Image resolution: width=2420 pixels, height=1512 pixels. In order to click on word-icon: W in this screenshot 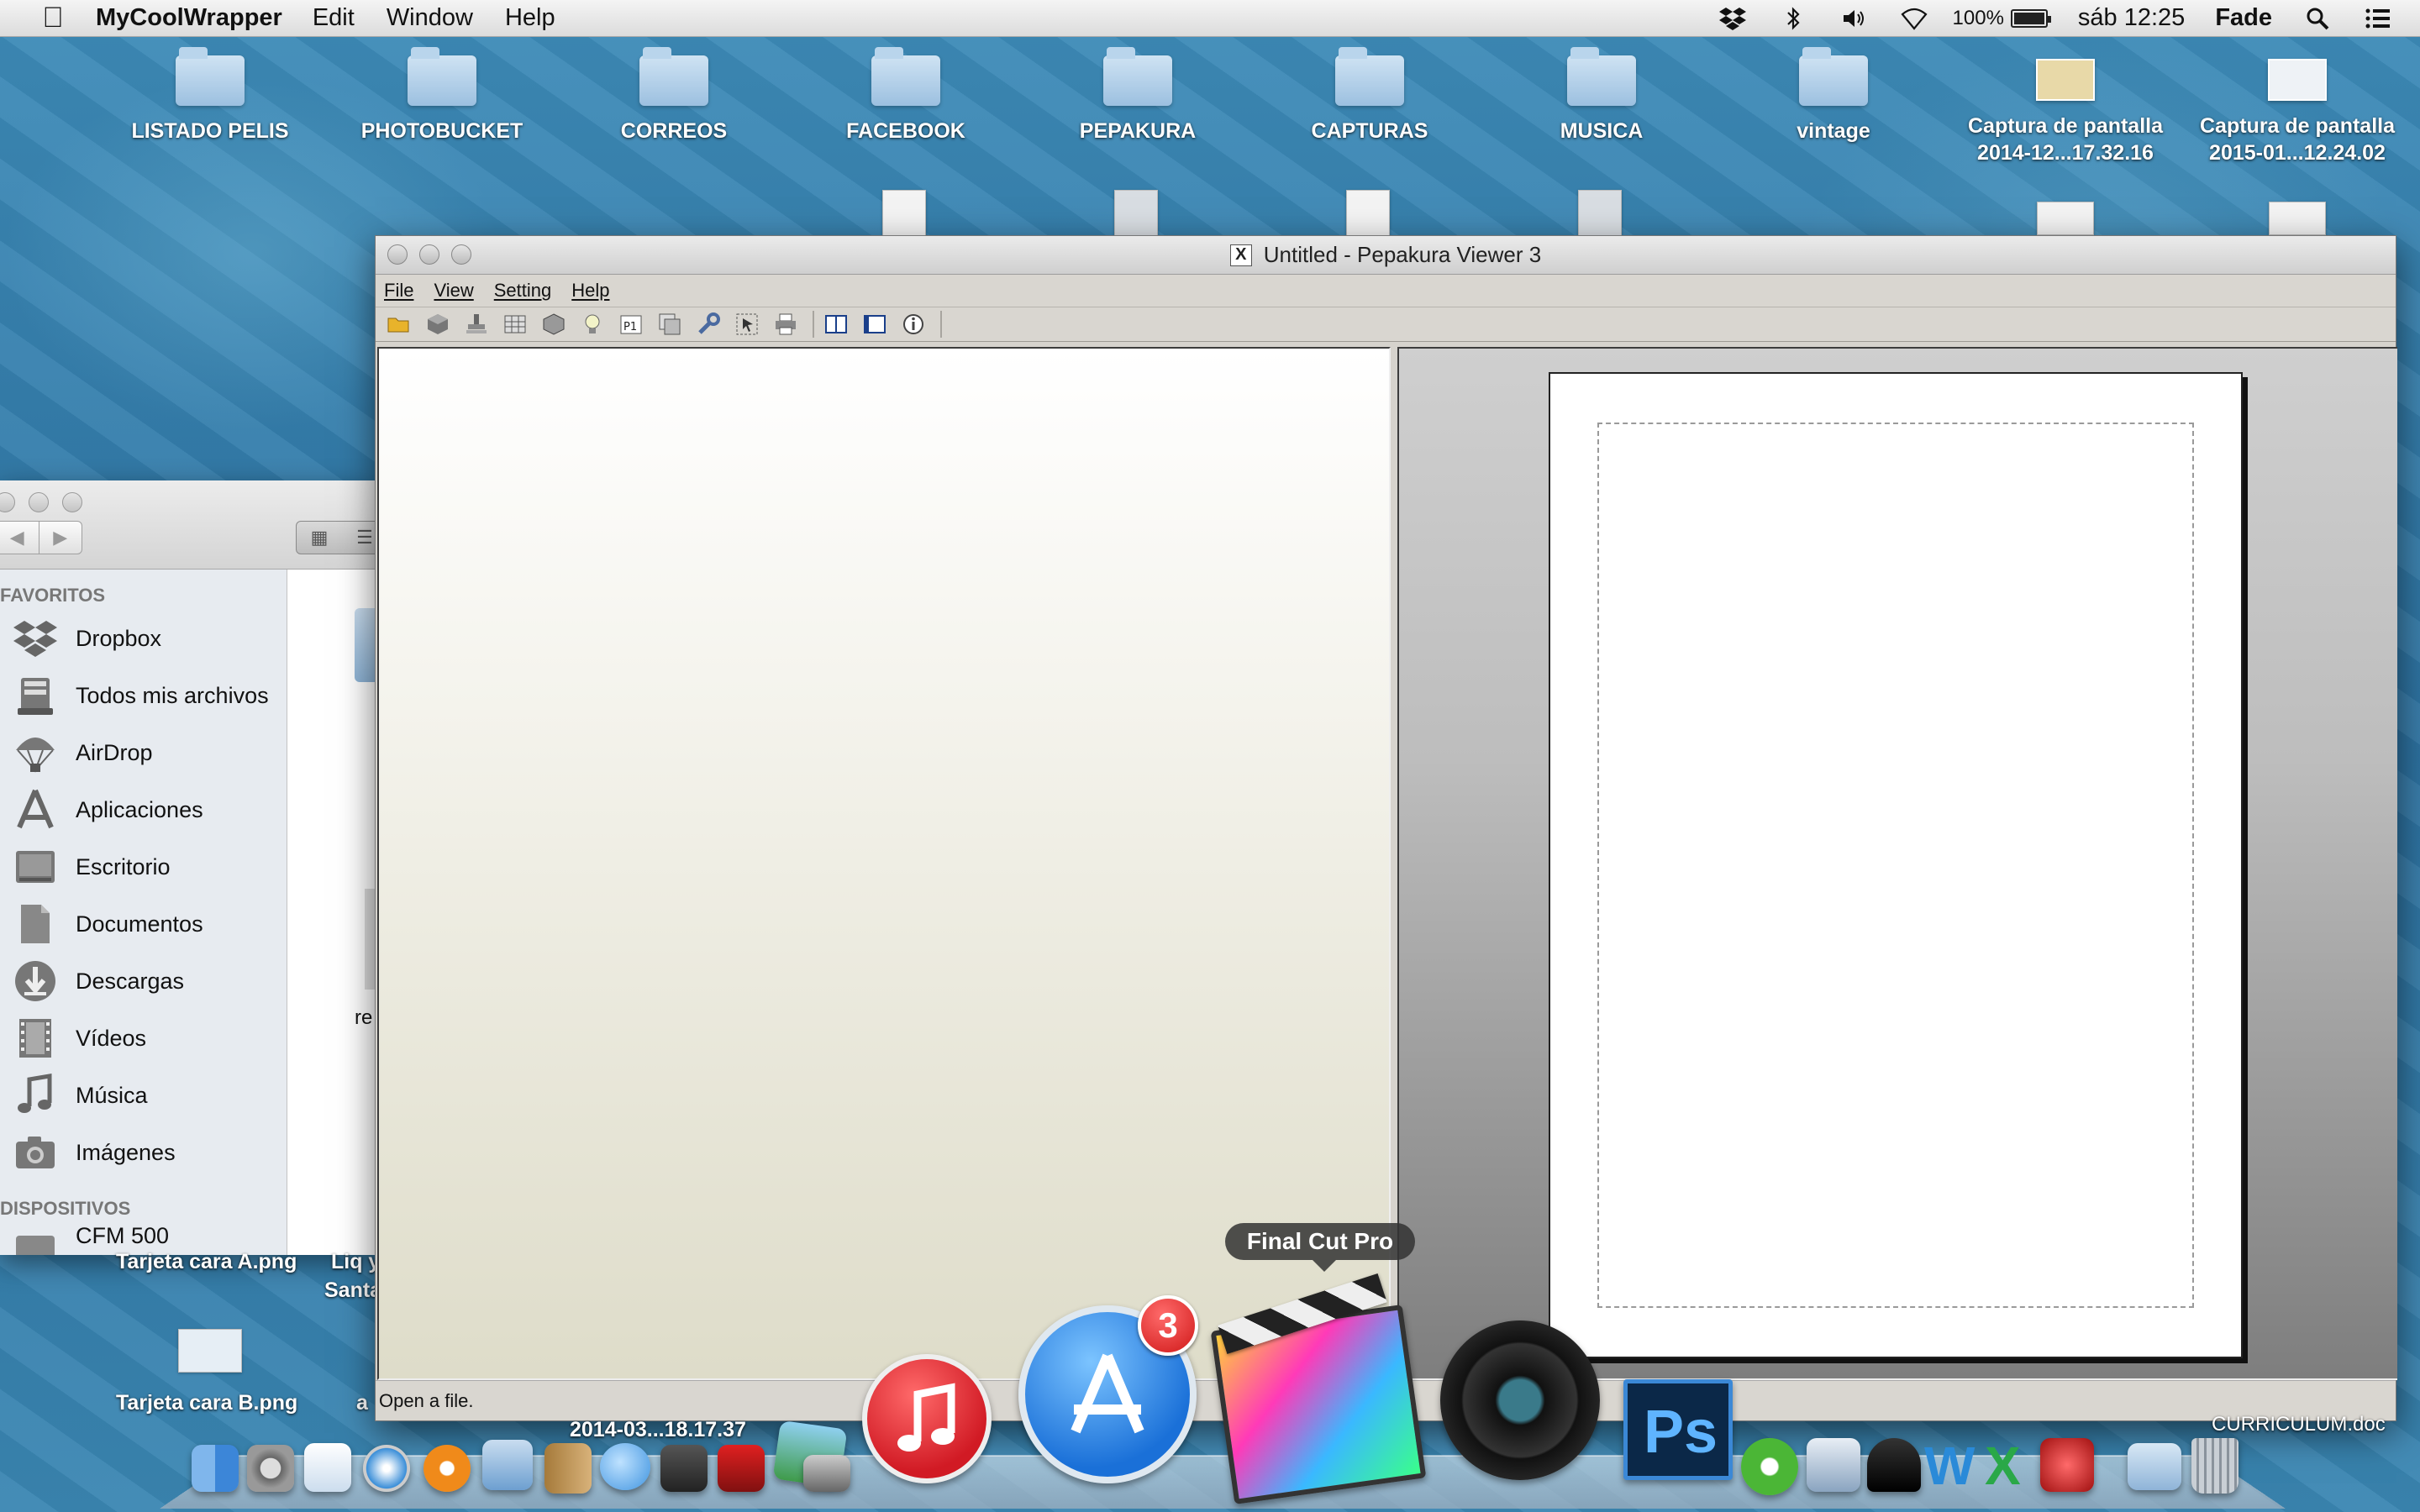, I will do `click(1949, 1466)`.